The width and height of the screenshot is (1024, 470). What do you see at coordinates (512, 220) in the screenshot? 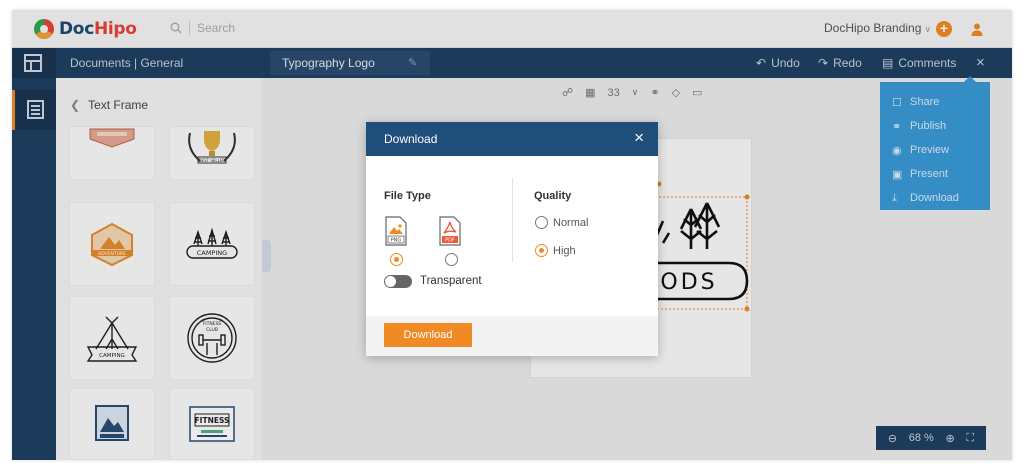
I see `section-divider` at bounding box center [512, 220].